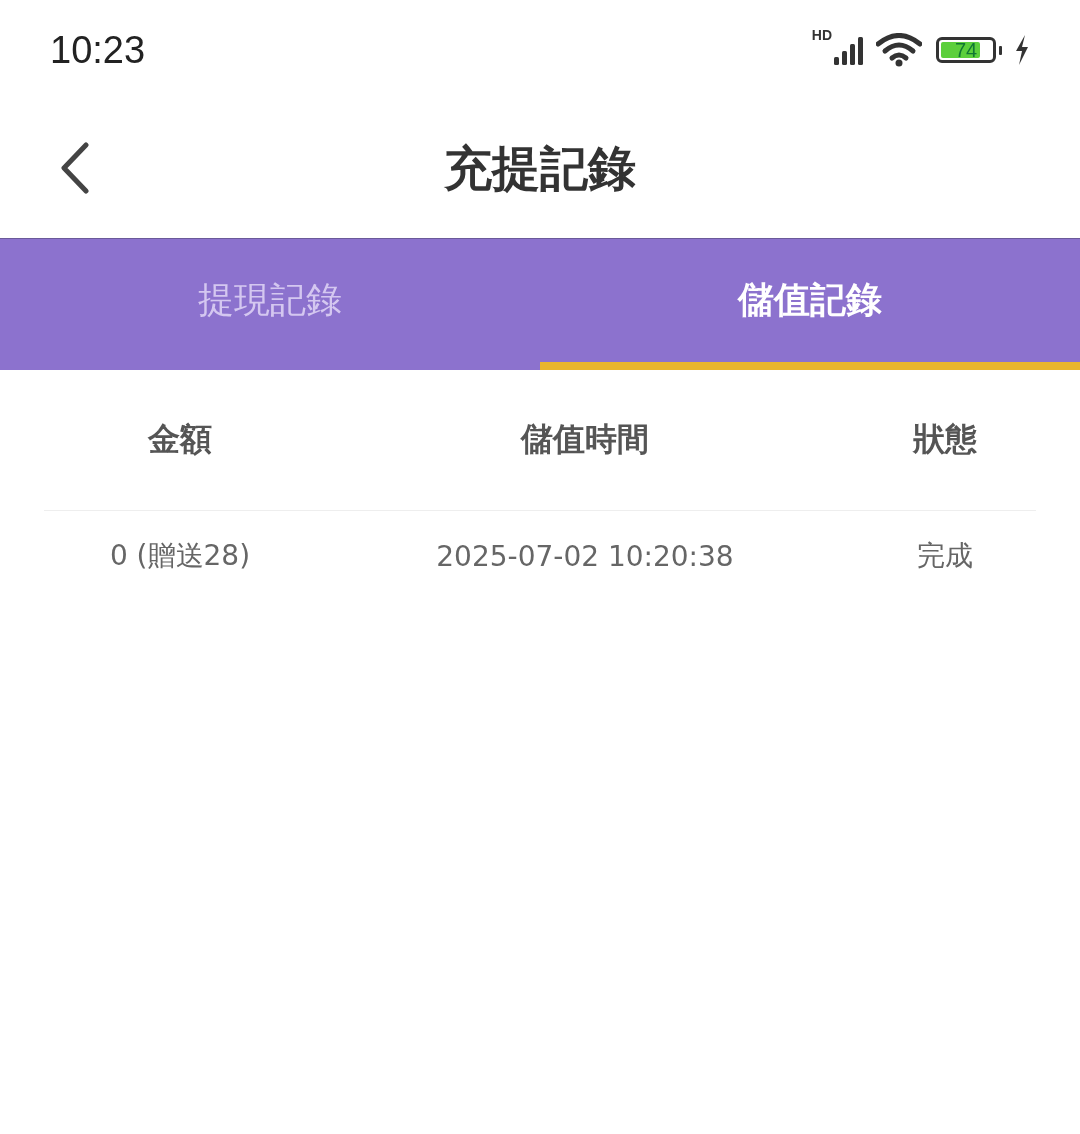 Image resolution: width=1080 pixels, height=1134 pixels. I want to click on column-header: 儲值時間, so click(584, 439).